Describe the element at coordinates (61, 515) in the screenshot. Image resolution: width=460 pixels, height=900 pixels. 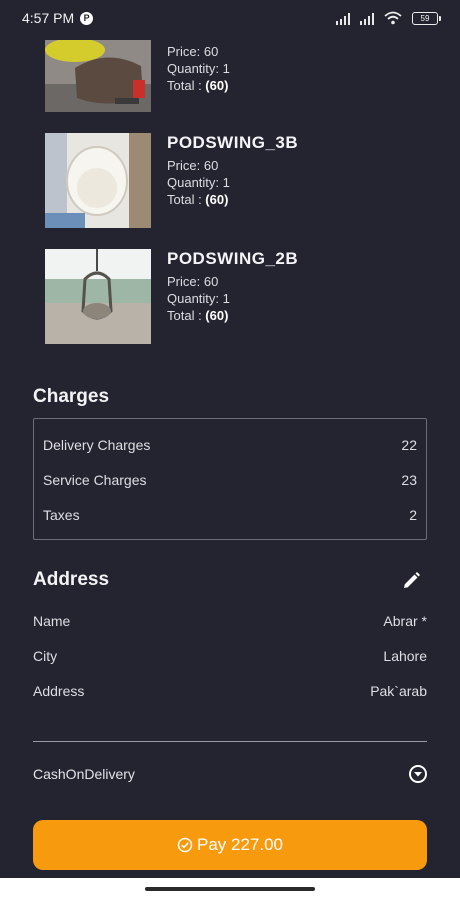
I see `charge-label: Taxes` at that location.